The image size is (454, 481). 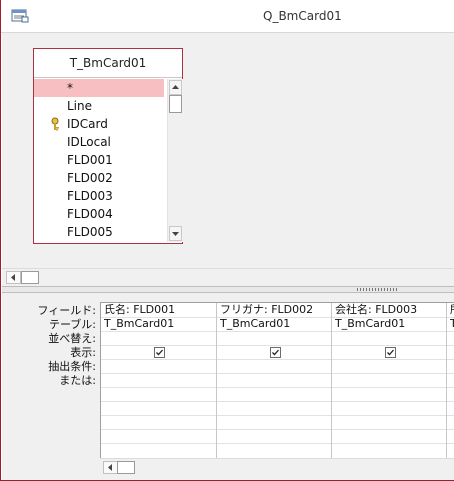 What do you see at coordinates (452, 324) in the screenshot?
I see `table-cell: T` at bounding box center [452, 324].